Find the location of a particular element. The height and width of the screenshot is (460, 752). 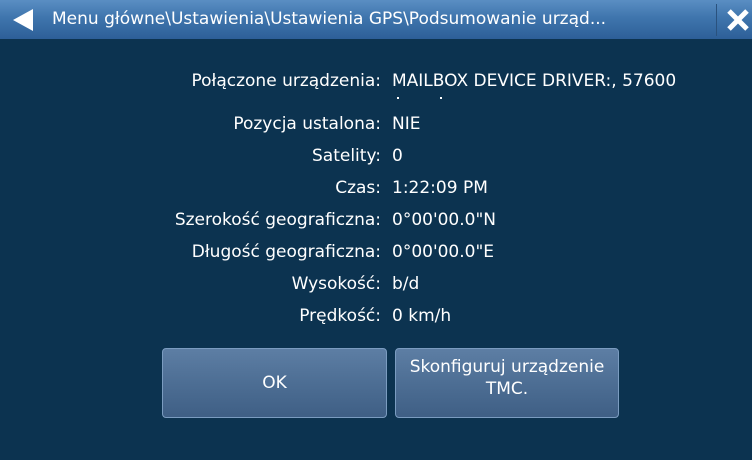

latitude-value: 0°00'00.0"N is located at coordinates (444, 220).